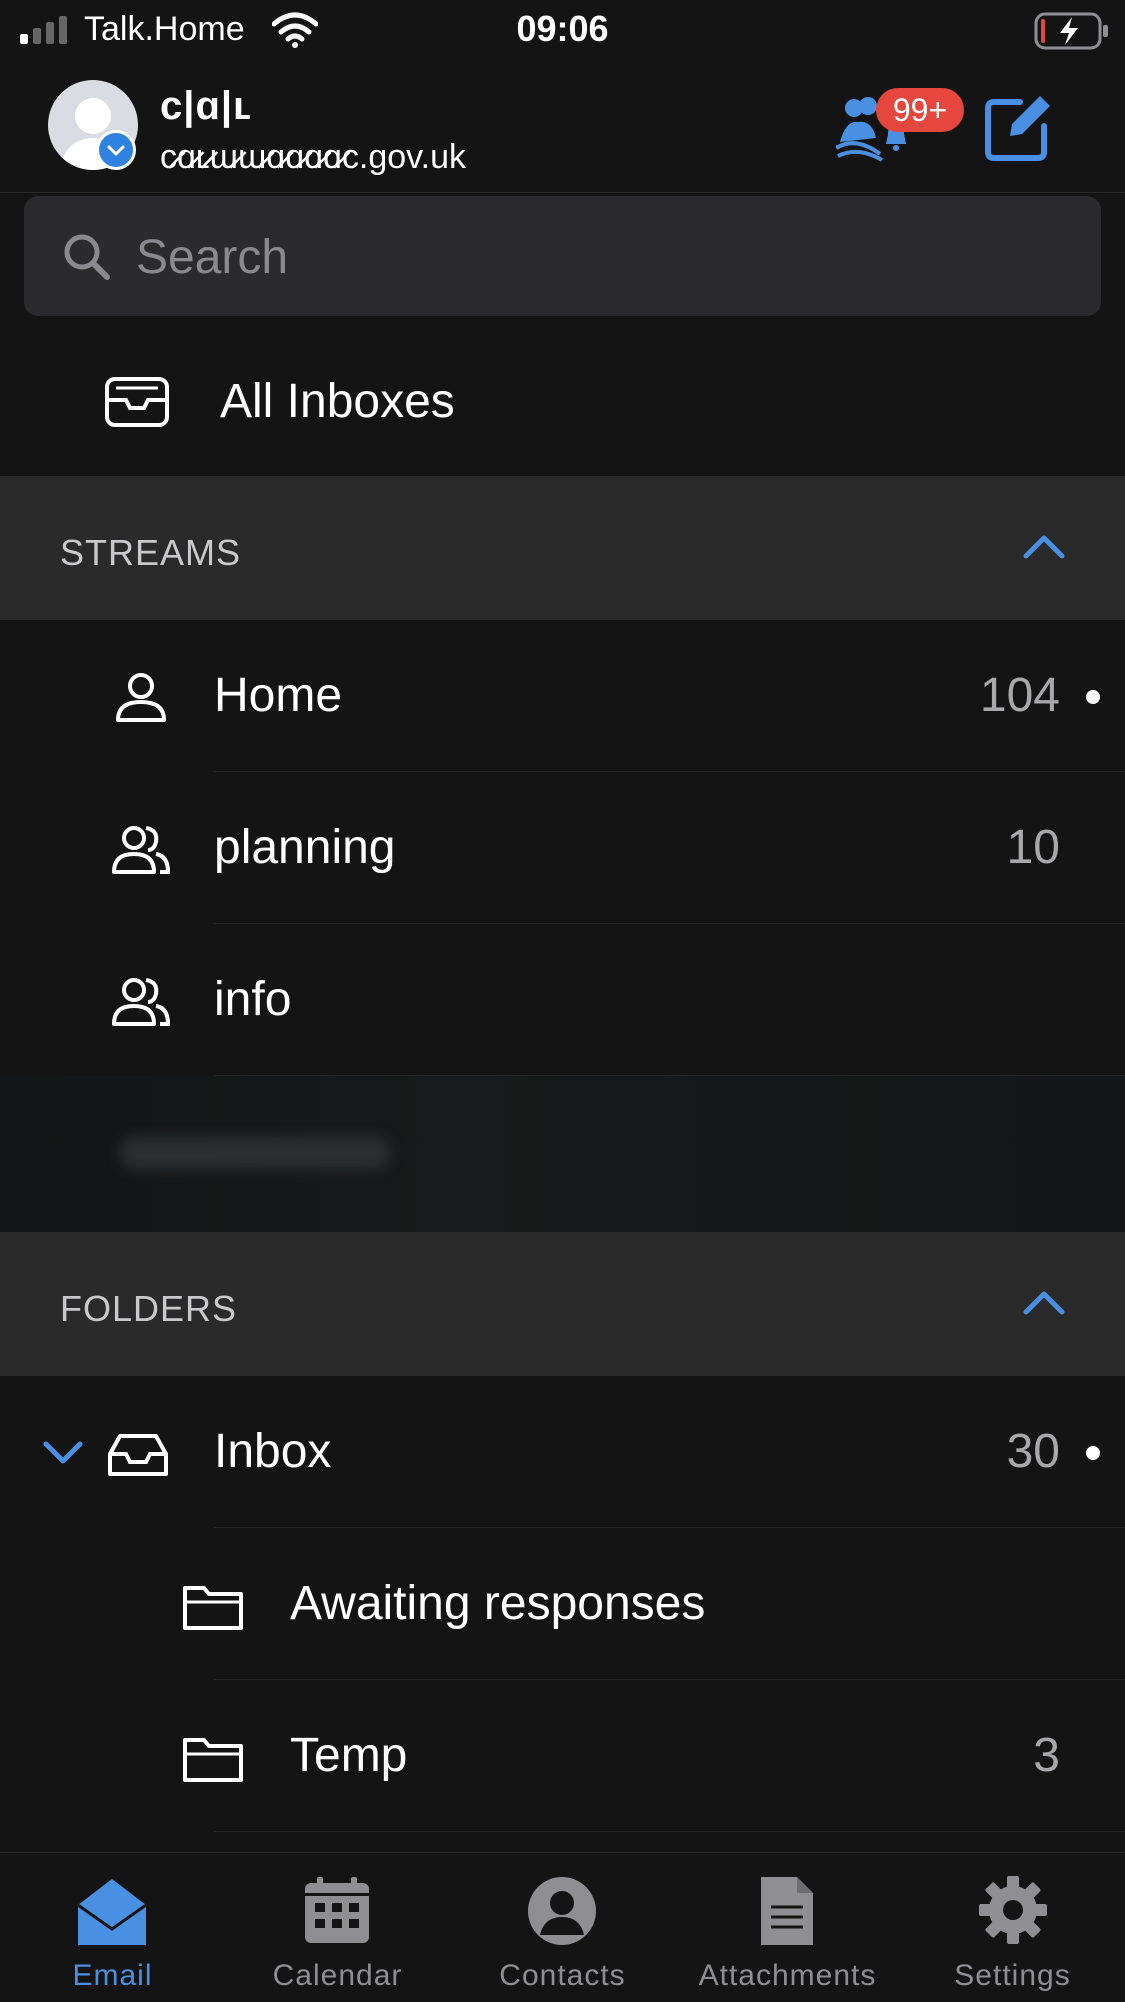  I want to click on inbox-icon, so click(138, 1455).